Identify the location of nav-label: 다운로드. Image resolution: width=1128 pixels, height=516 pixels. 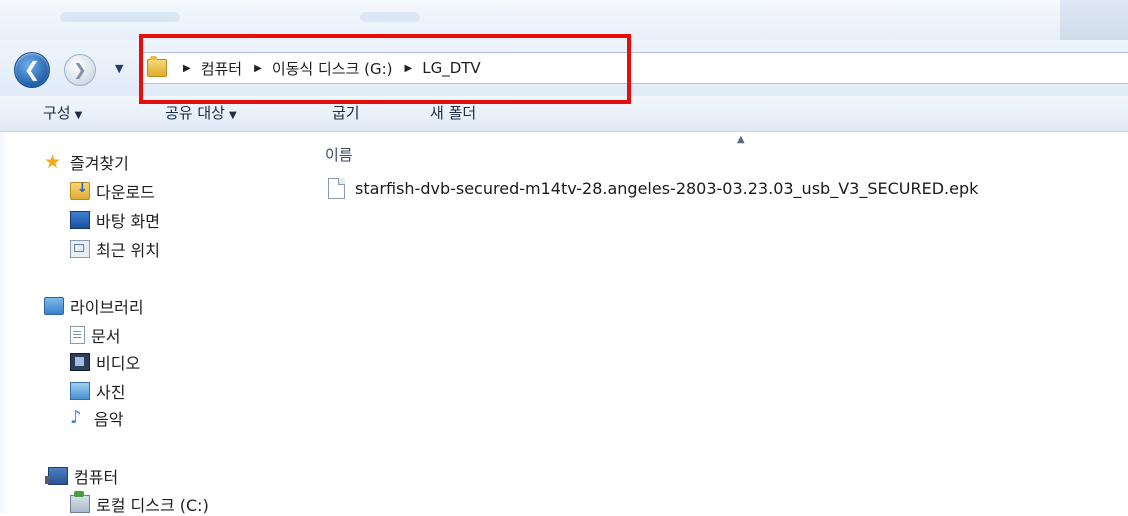
(125, 192).